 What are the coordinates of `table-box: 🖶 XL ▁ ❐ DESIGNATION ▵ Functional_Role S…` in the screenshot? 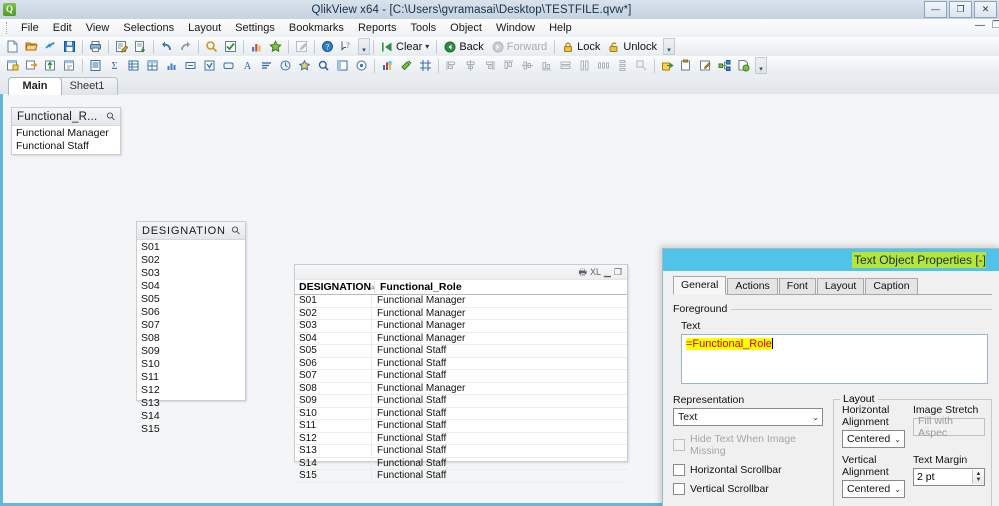 It's located at (461, 373).